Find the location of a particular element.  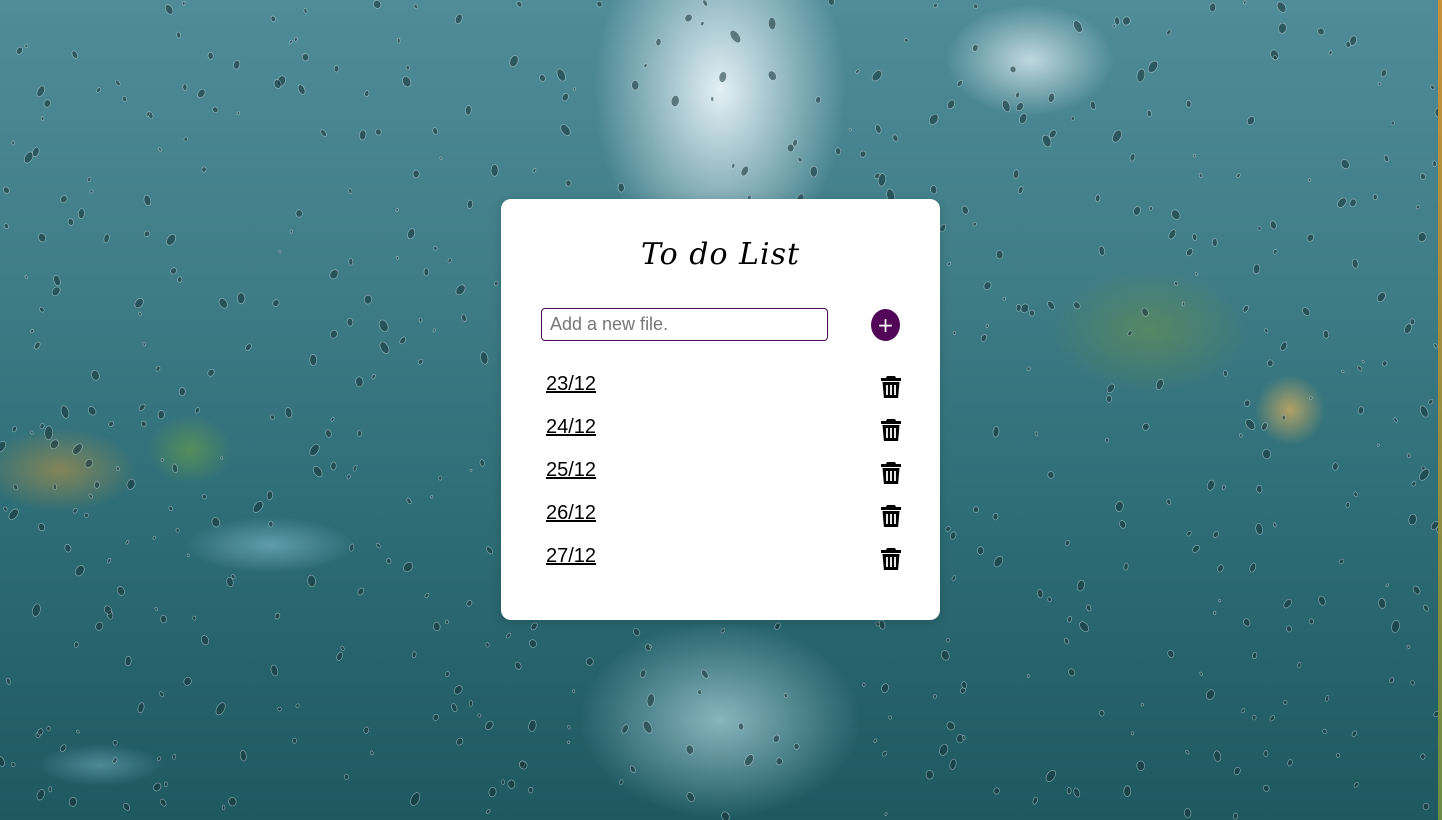

item-link: 23/12 is located at coordinates (571, 384).